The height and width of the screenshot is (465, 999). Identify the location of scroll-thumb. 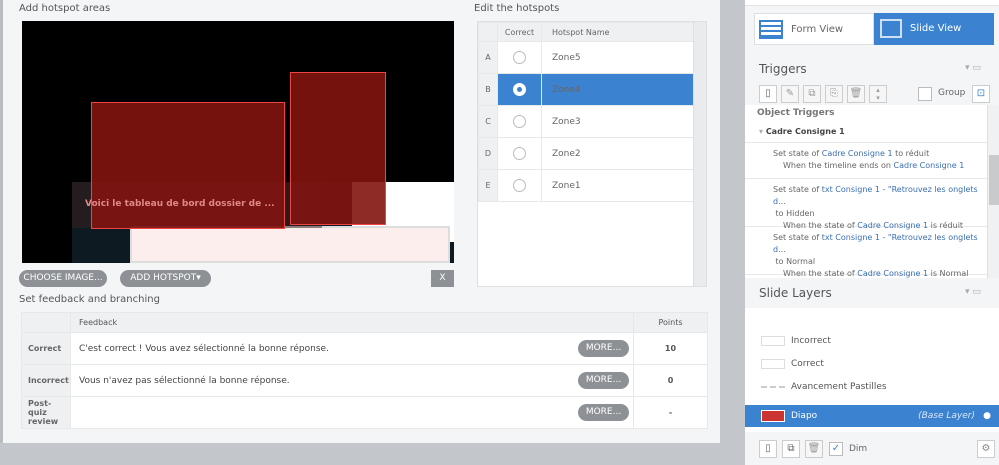
(994, 180).